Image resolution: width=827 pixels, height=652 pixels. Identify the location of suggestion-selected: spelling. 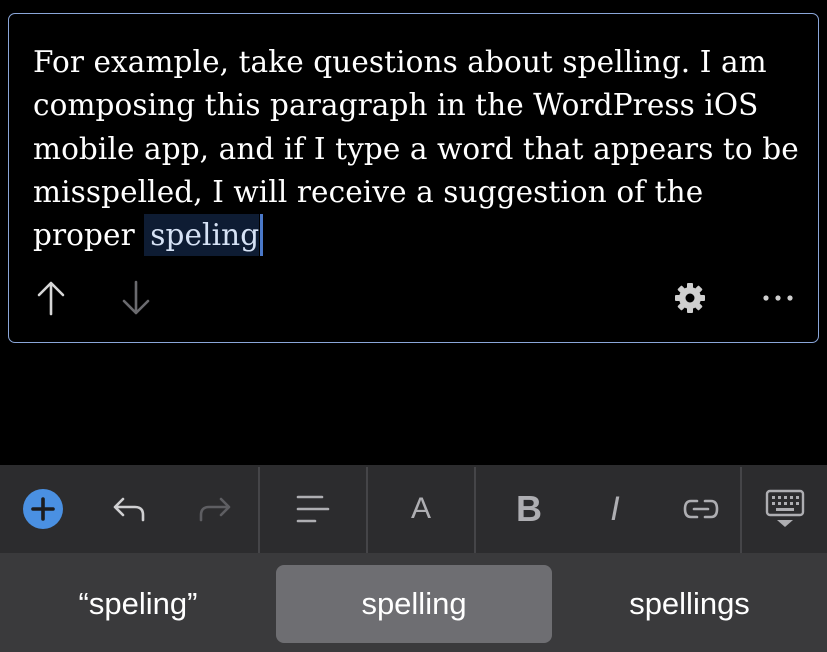
(414, 604).